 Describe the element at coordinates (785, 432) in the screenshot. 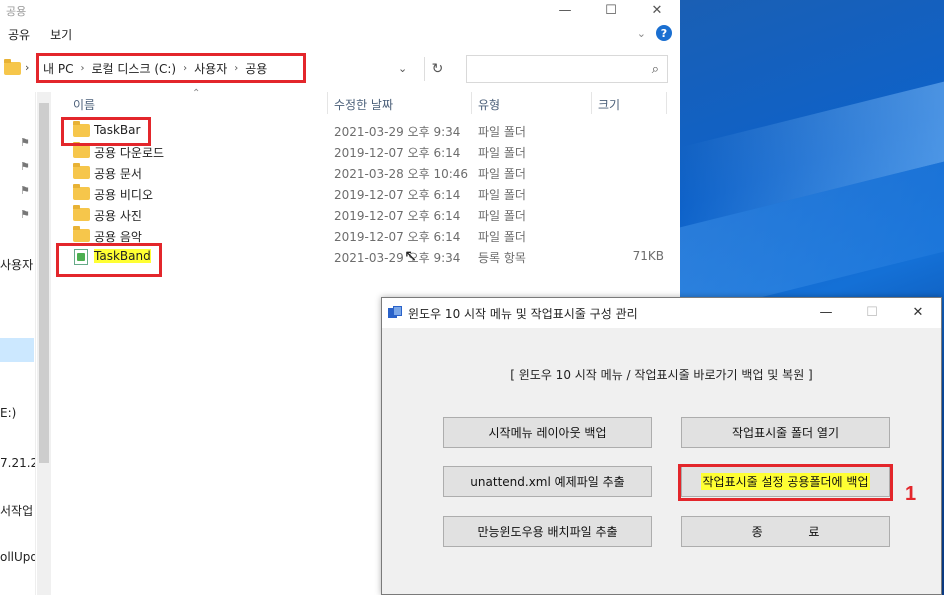

I see `open-taskbar-folder-button: 작업표시줄 폴더 열기` at that location.